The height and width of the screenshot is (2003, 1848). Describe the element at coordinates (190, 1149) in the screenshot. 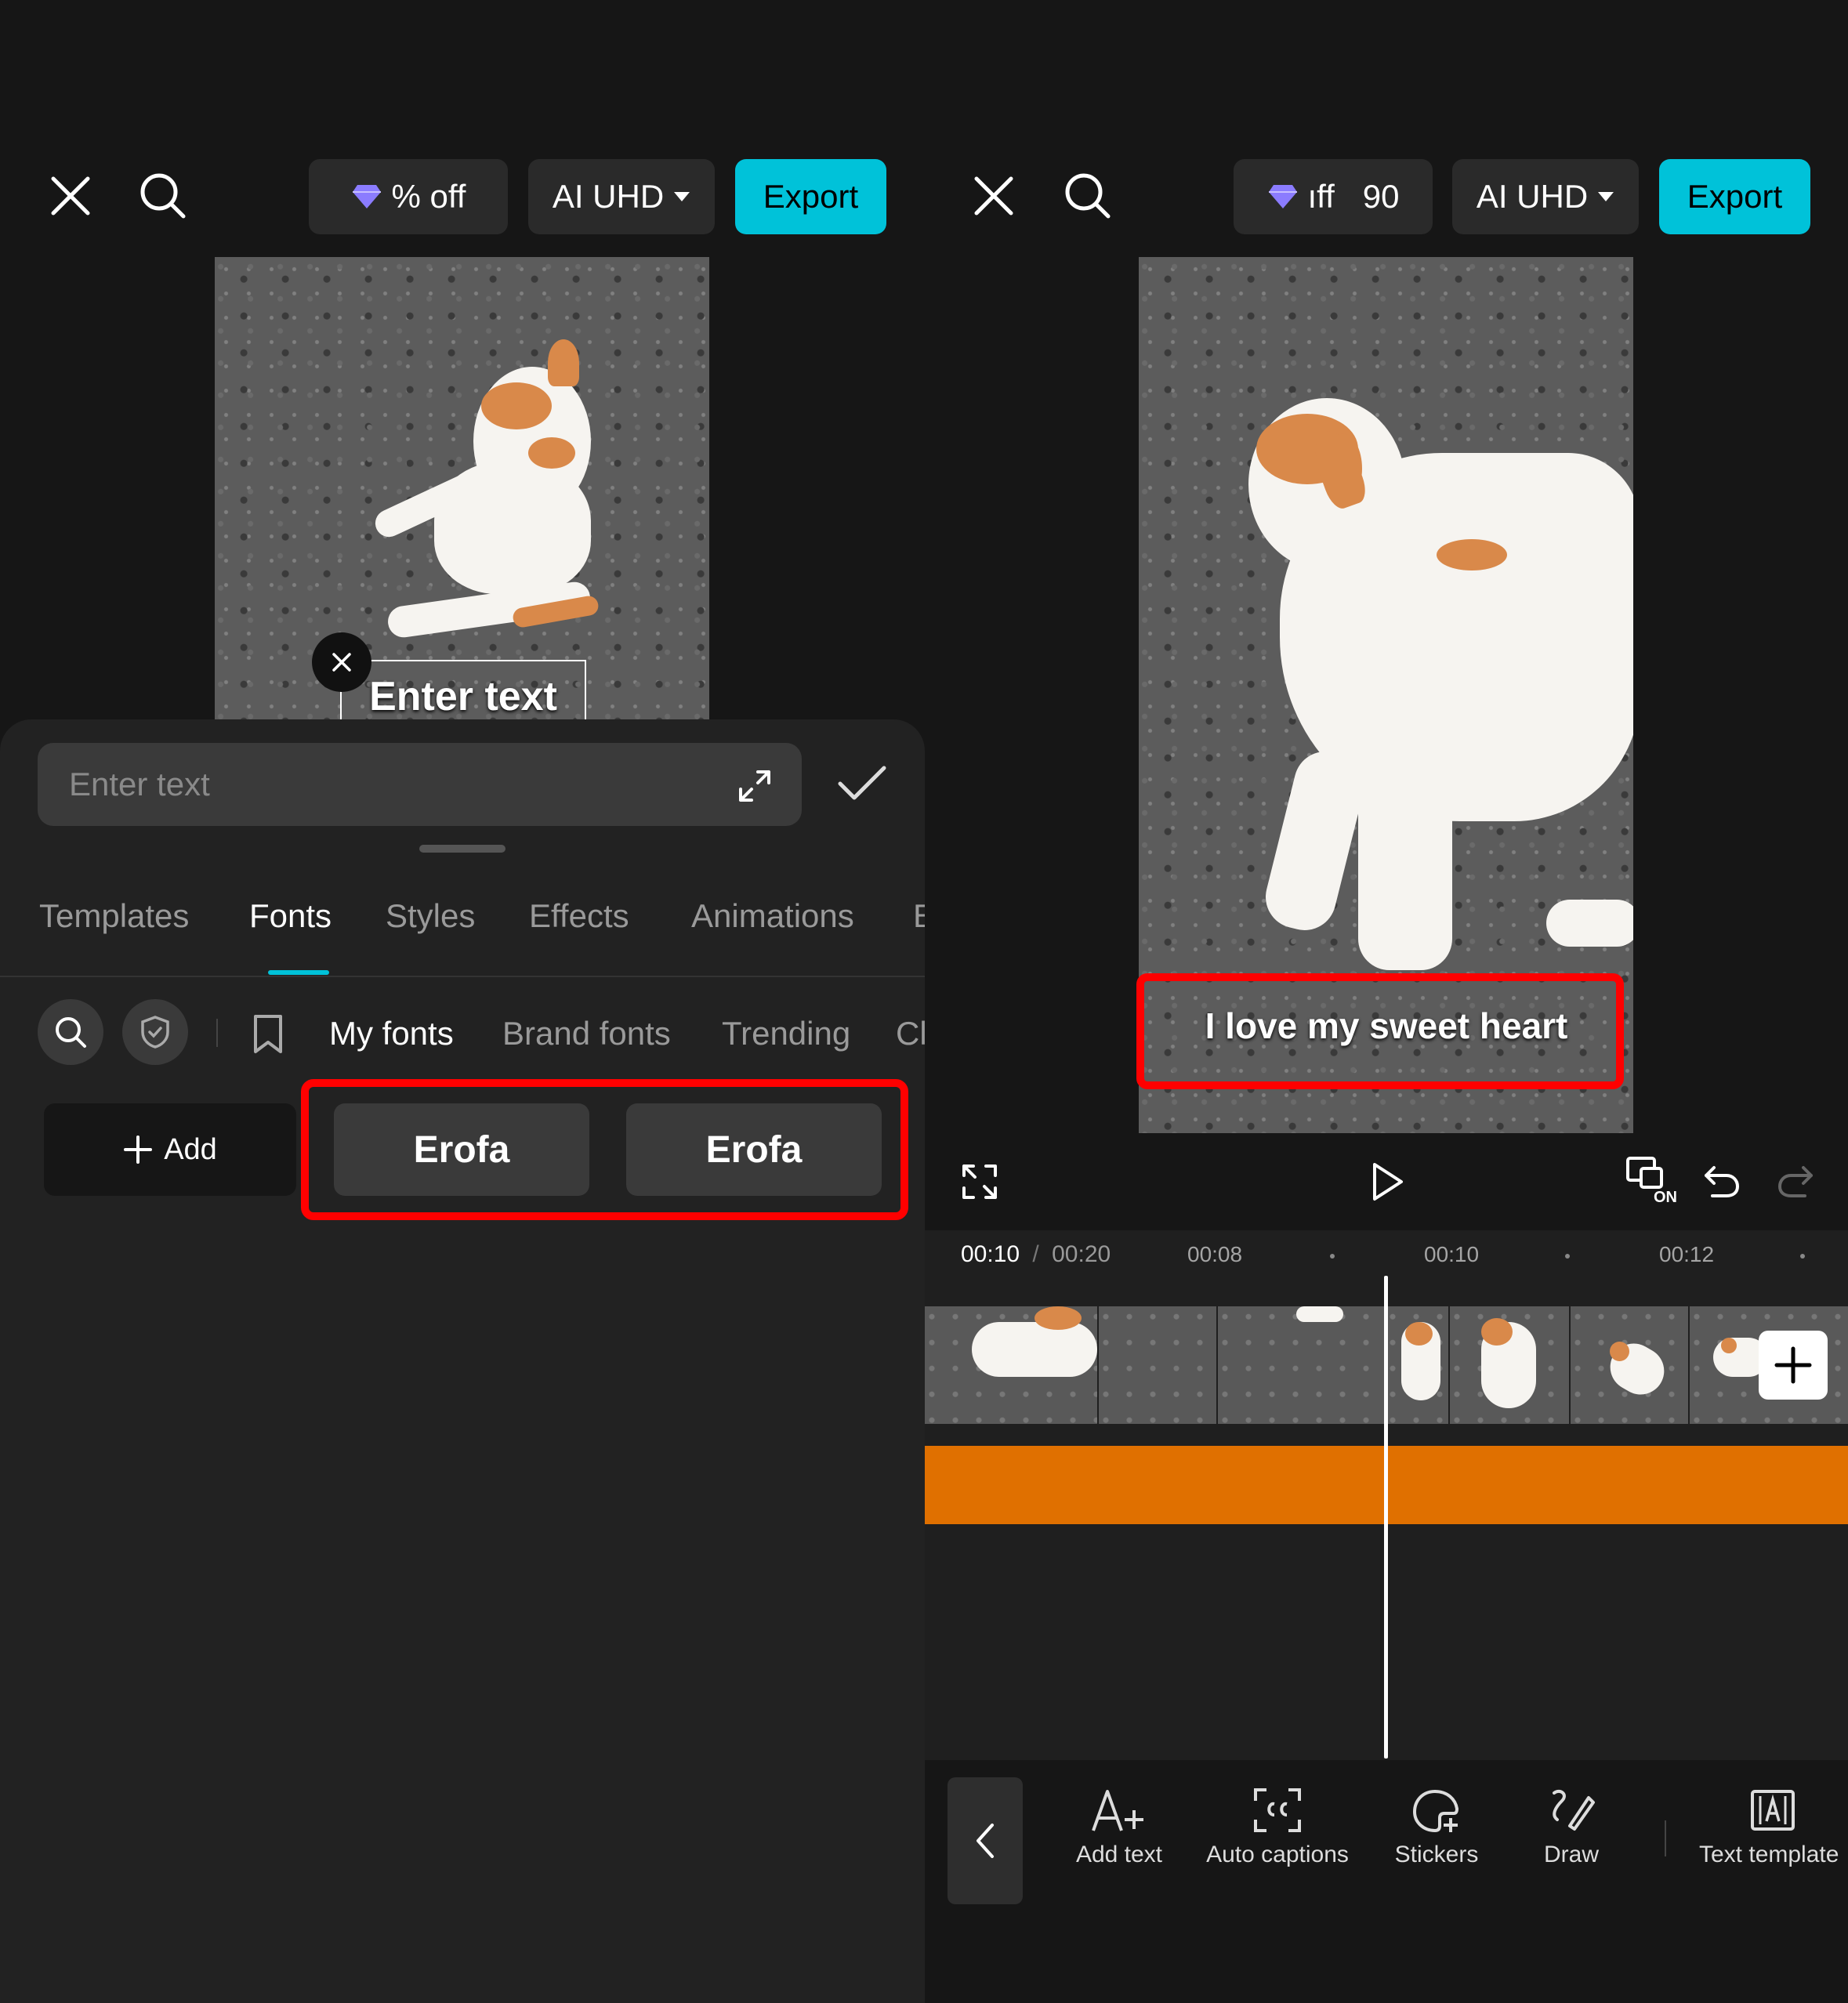

I see `add-font-label: Add` at that location.